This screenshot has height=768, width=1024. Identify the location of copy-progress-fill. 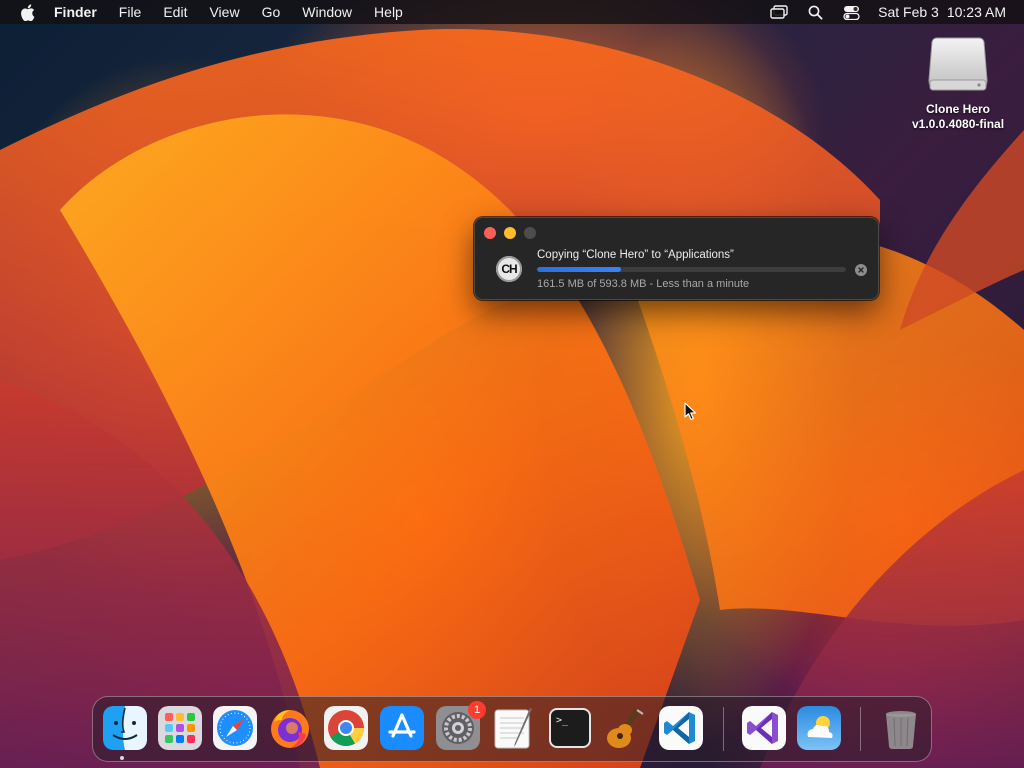
(579, 269).